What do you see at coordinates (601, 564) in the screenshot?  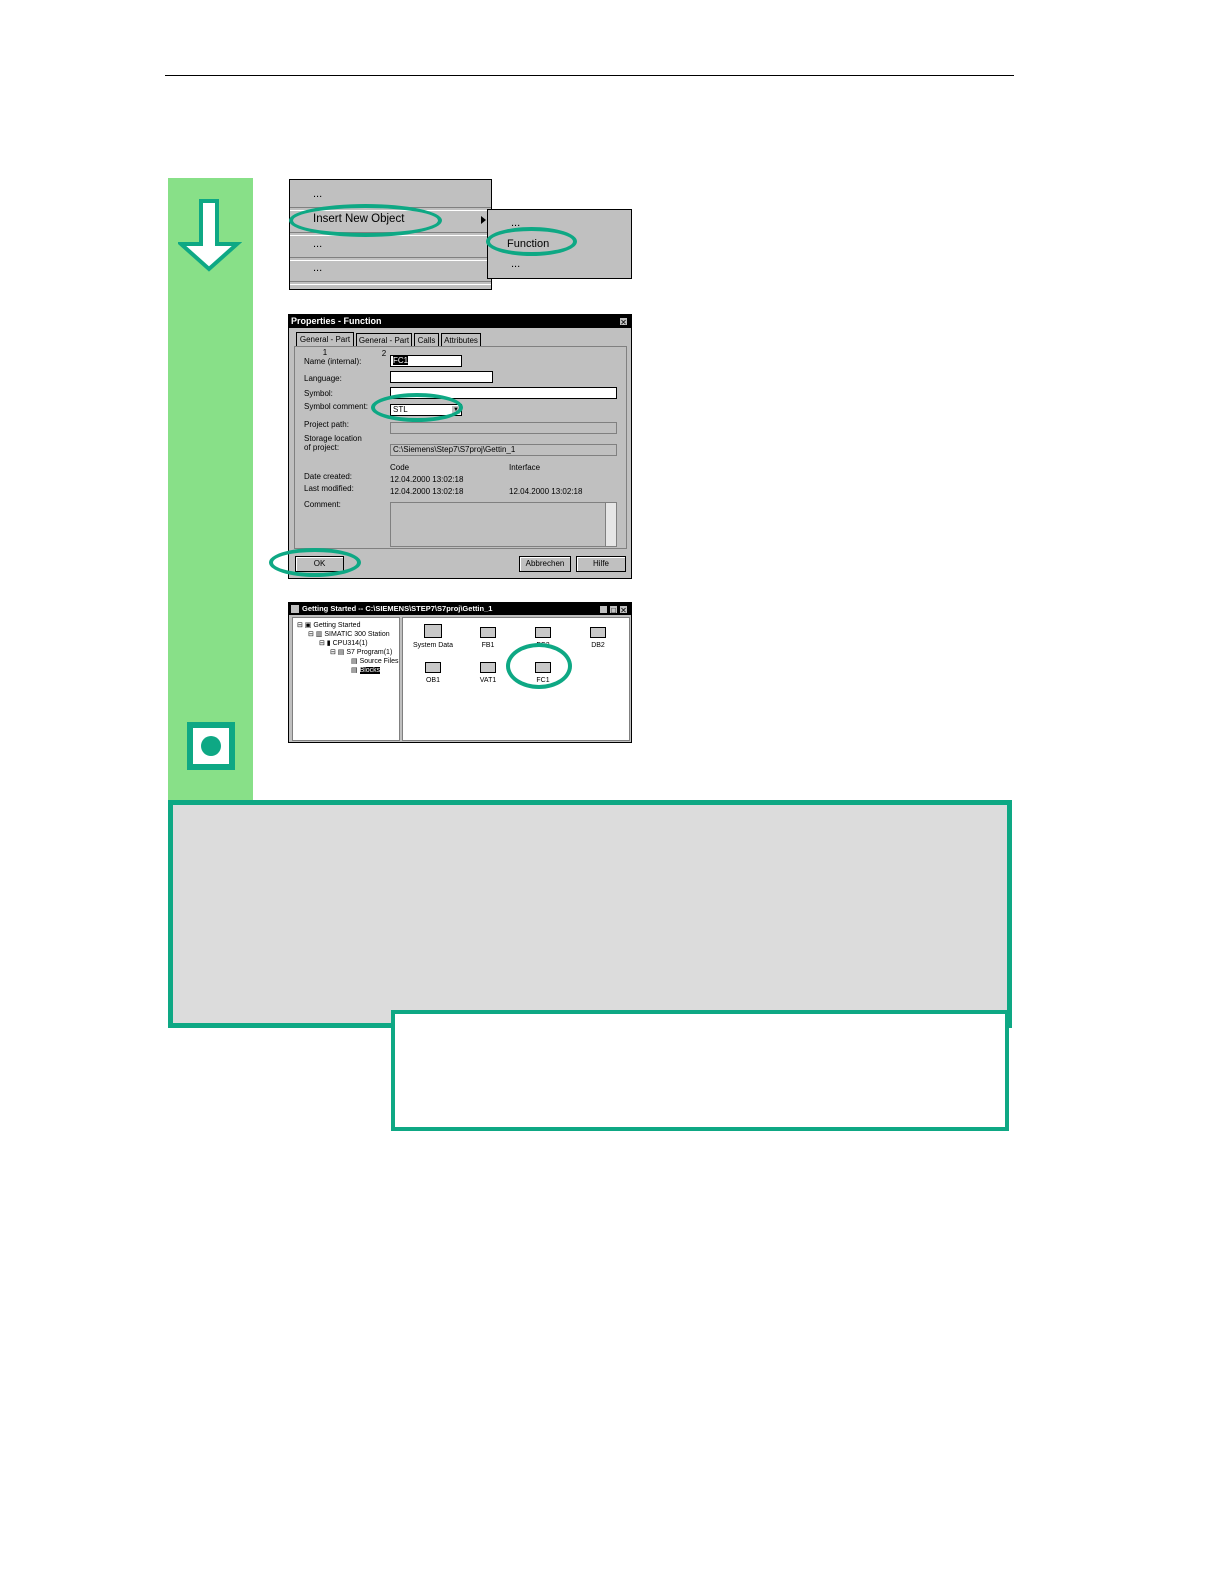 I see `help-button: Hilfe` at bounding box center [601, 564].